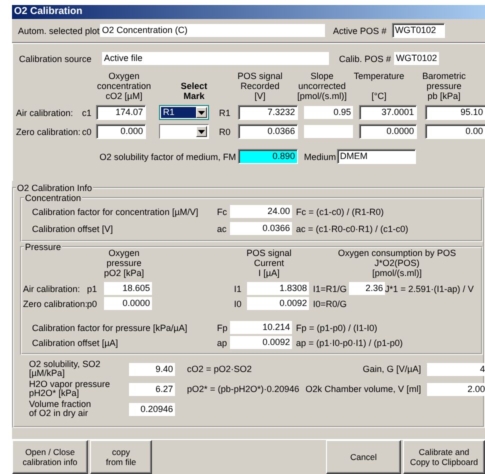  What do you see at coordinates (330, 289) in the screenshot?
I see `formula: I1=R1/G` at bounding box center [330, 289].